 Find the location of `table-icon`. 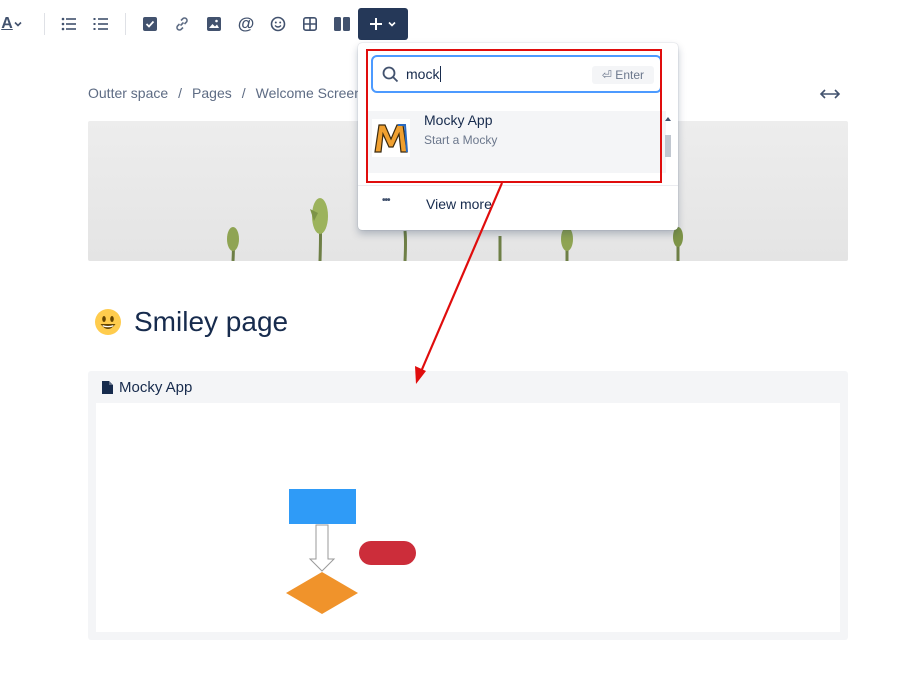

table-icon is located at coordinates (310, 24).